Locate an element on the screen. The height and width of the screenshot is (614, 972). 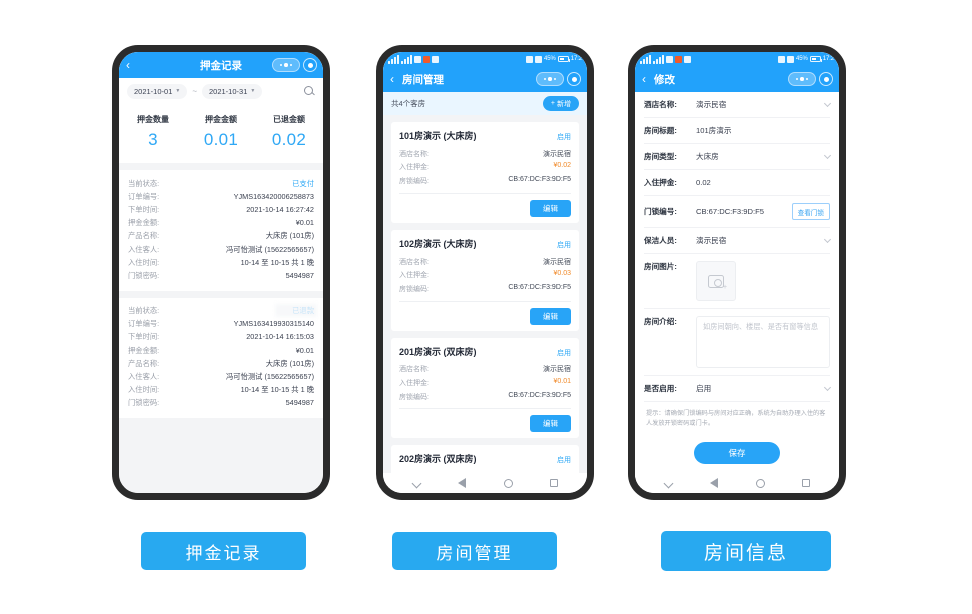
record-row: 下单时间: 2021-10-14 16:15:03 is located at coordinates (221, 337).